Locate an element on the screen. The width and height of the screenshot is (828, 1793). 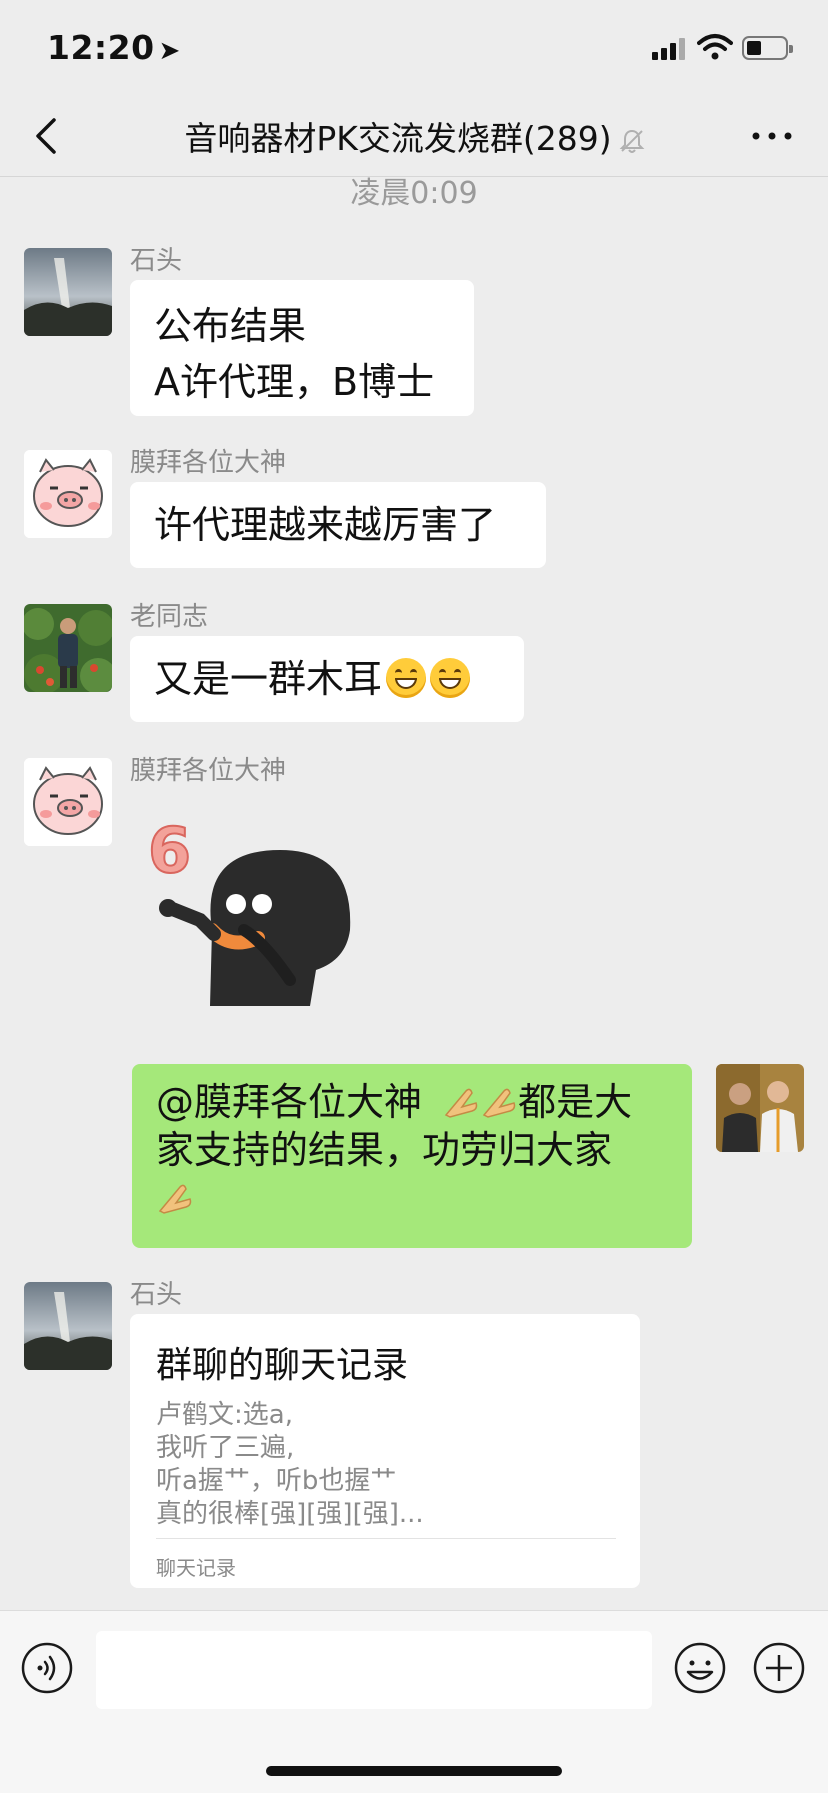
message-text: 许代理越来越厉害了 is located at coordinates (325, 525).